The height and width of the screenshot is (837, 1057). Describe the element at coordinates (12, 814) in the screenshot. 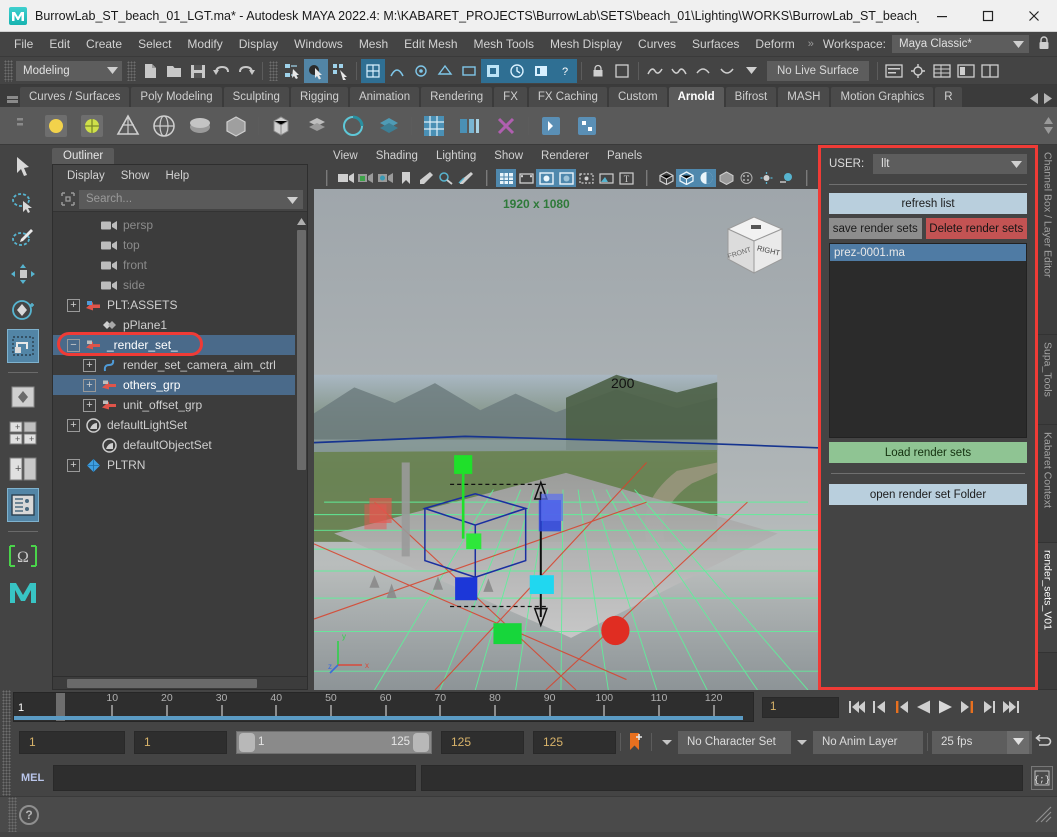

I see `help-line-grip` at that location.